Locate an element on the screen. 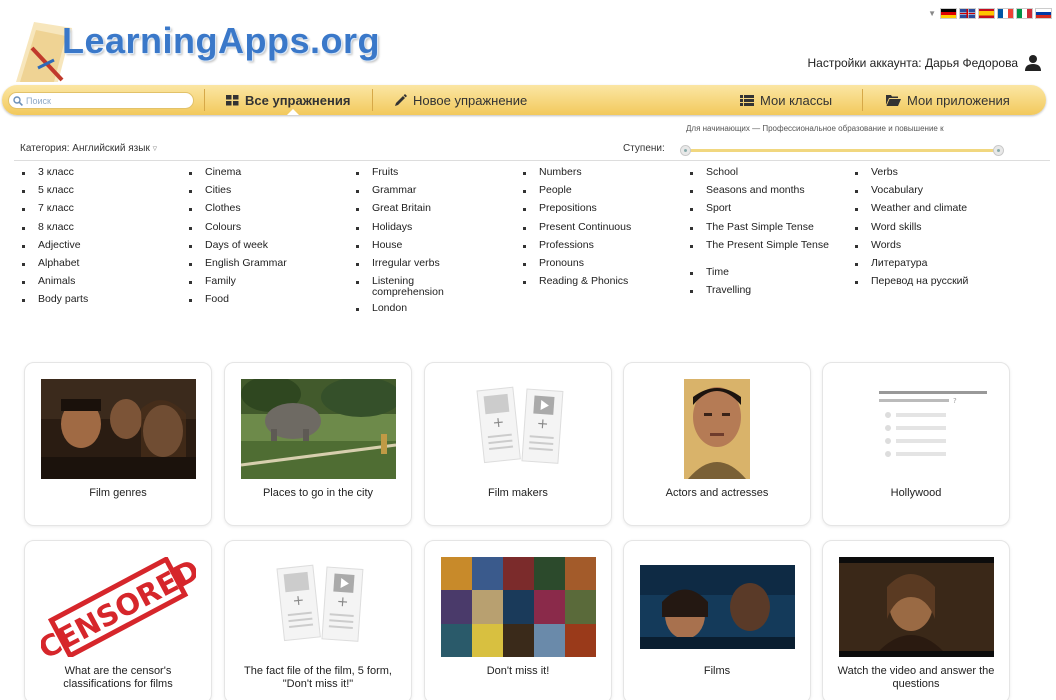  subcategory-link: Days of week is located at coordinates (237, 248).